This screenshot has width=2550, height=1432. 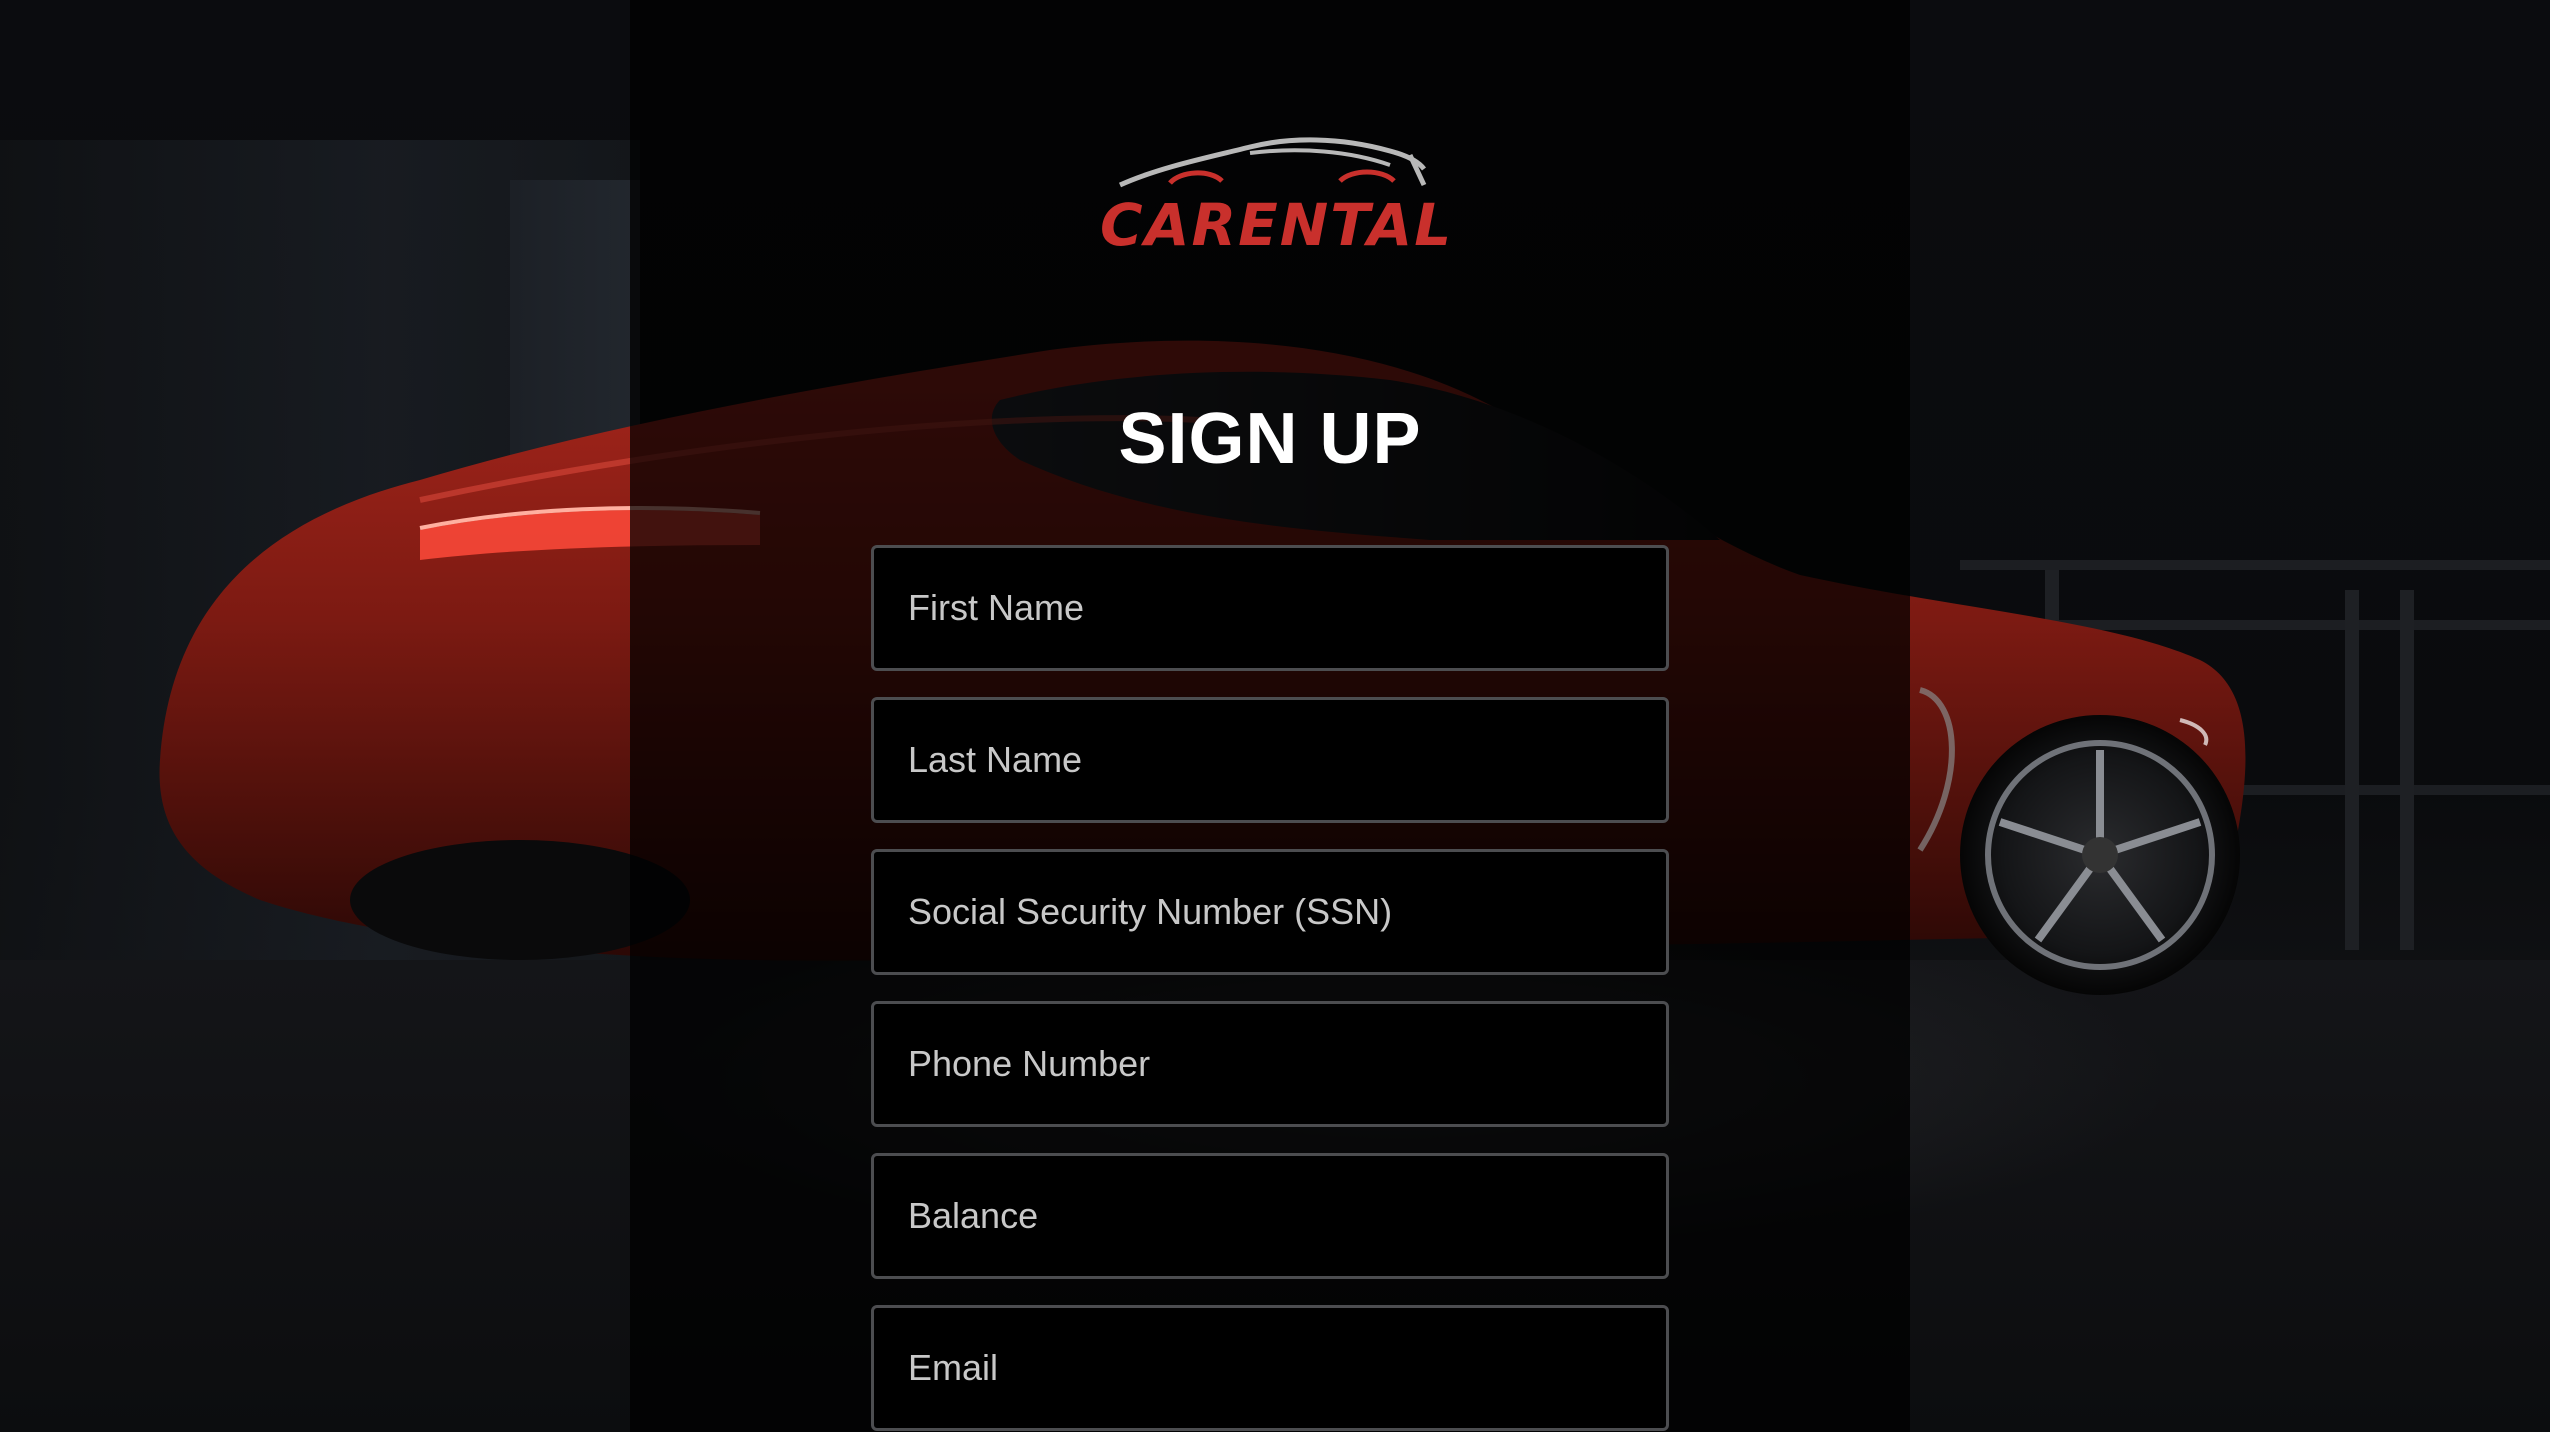 I want to click on balance-input, so click(x=1270, y=1216).